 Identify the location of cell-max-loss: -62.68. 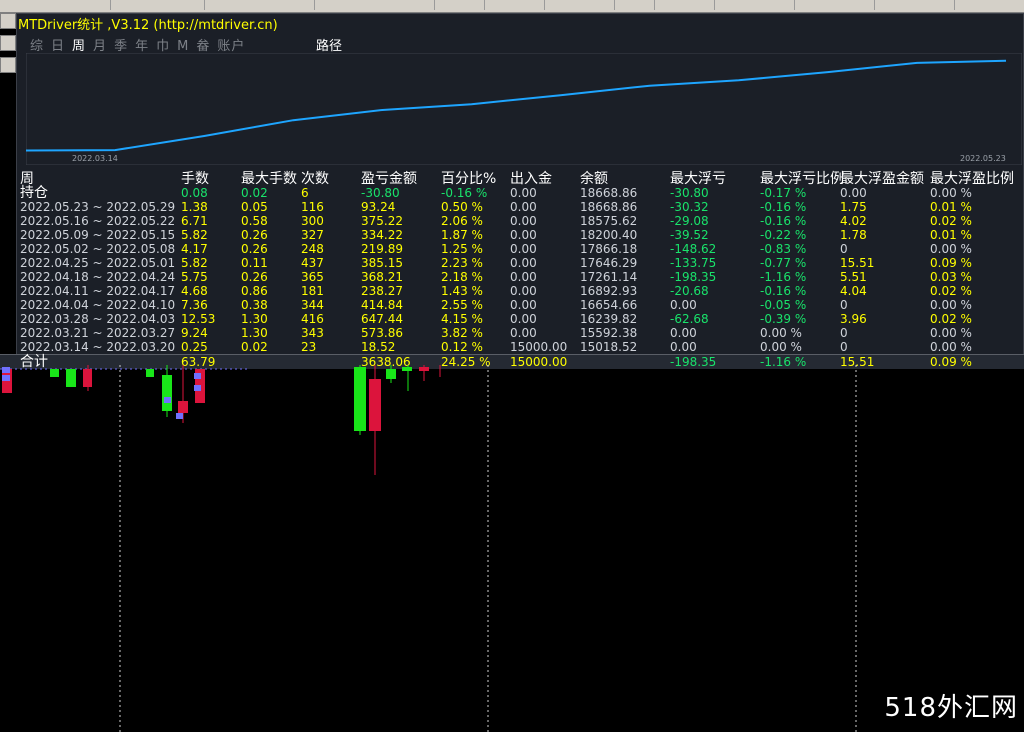
(689, 319).